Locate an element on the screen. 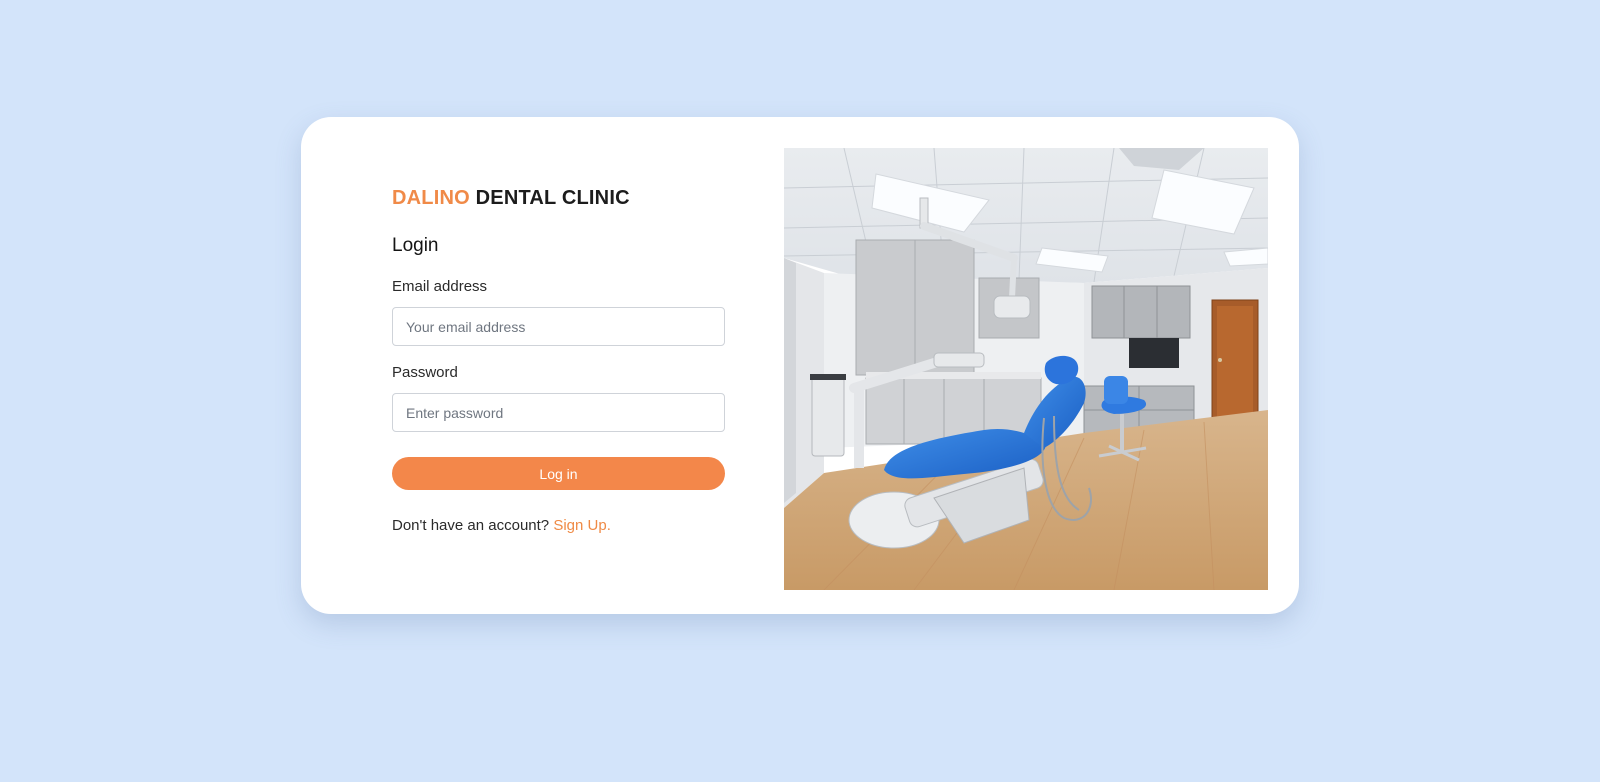 The height and width of the screenshot is (782, 1600). email-label: Email address is located at coordinates (440, 286).